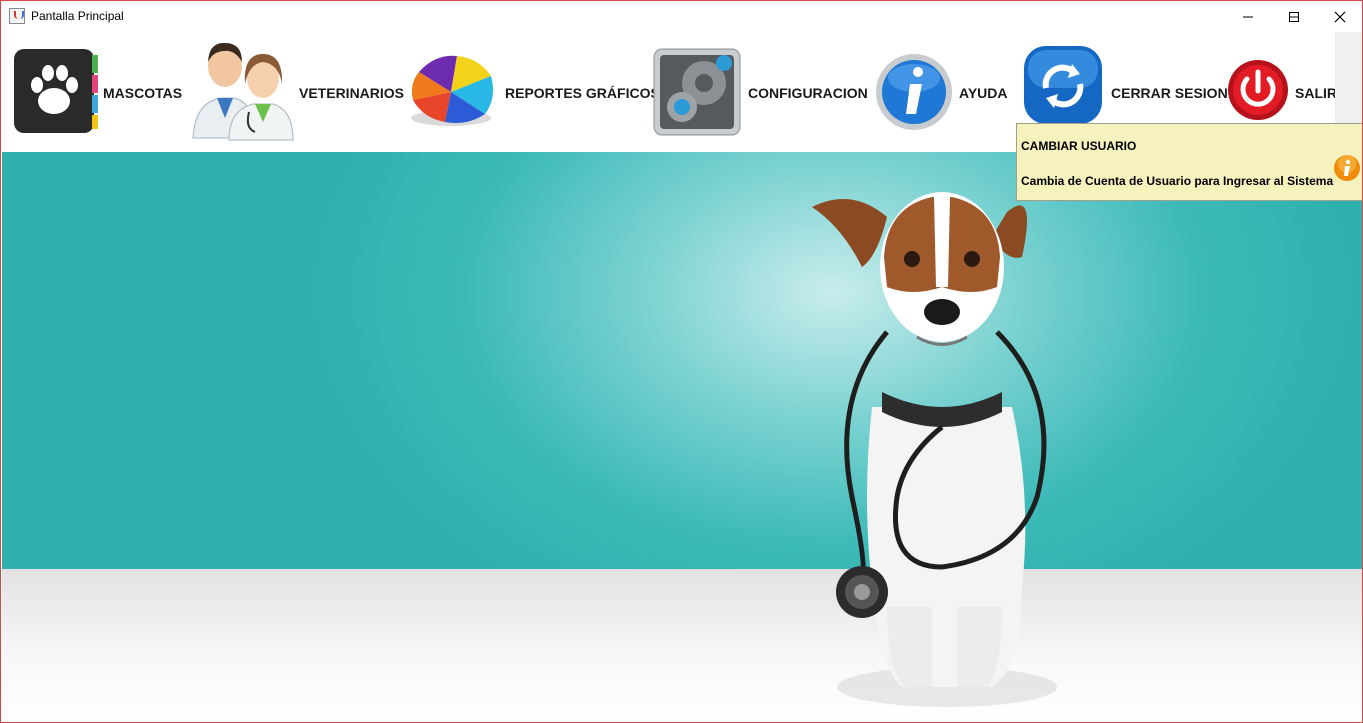 This screenshot has height=723, width=1363. I want to click on maximize-icon, so click(1294, 16).